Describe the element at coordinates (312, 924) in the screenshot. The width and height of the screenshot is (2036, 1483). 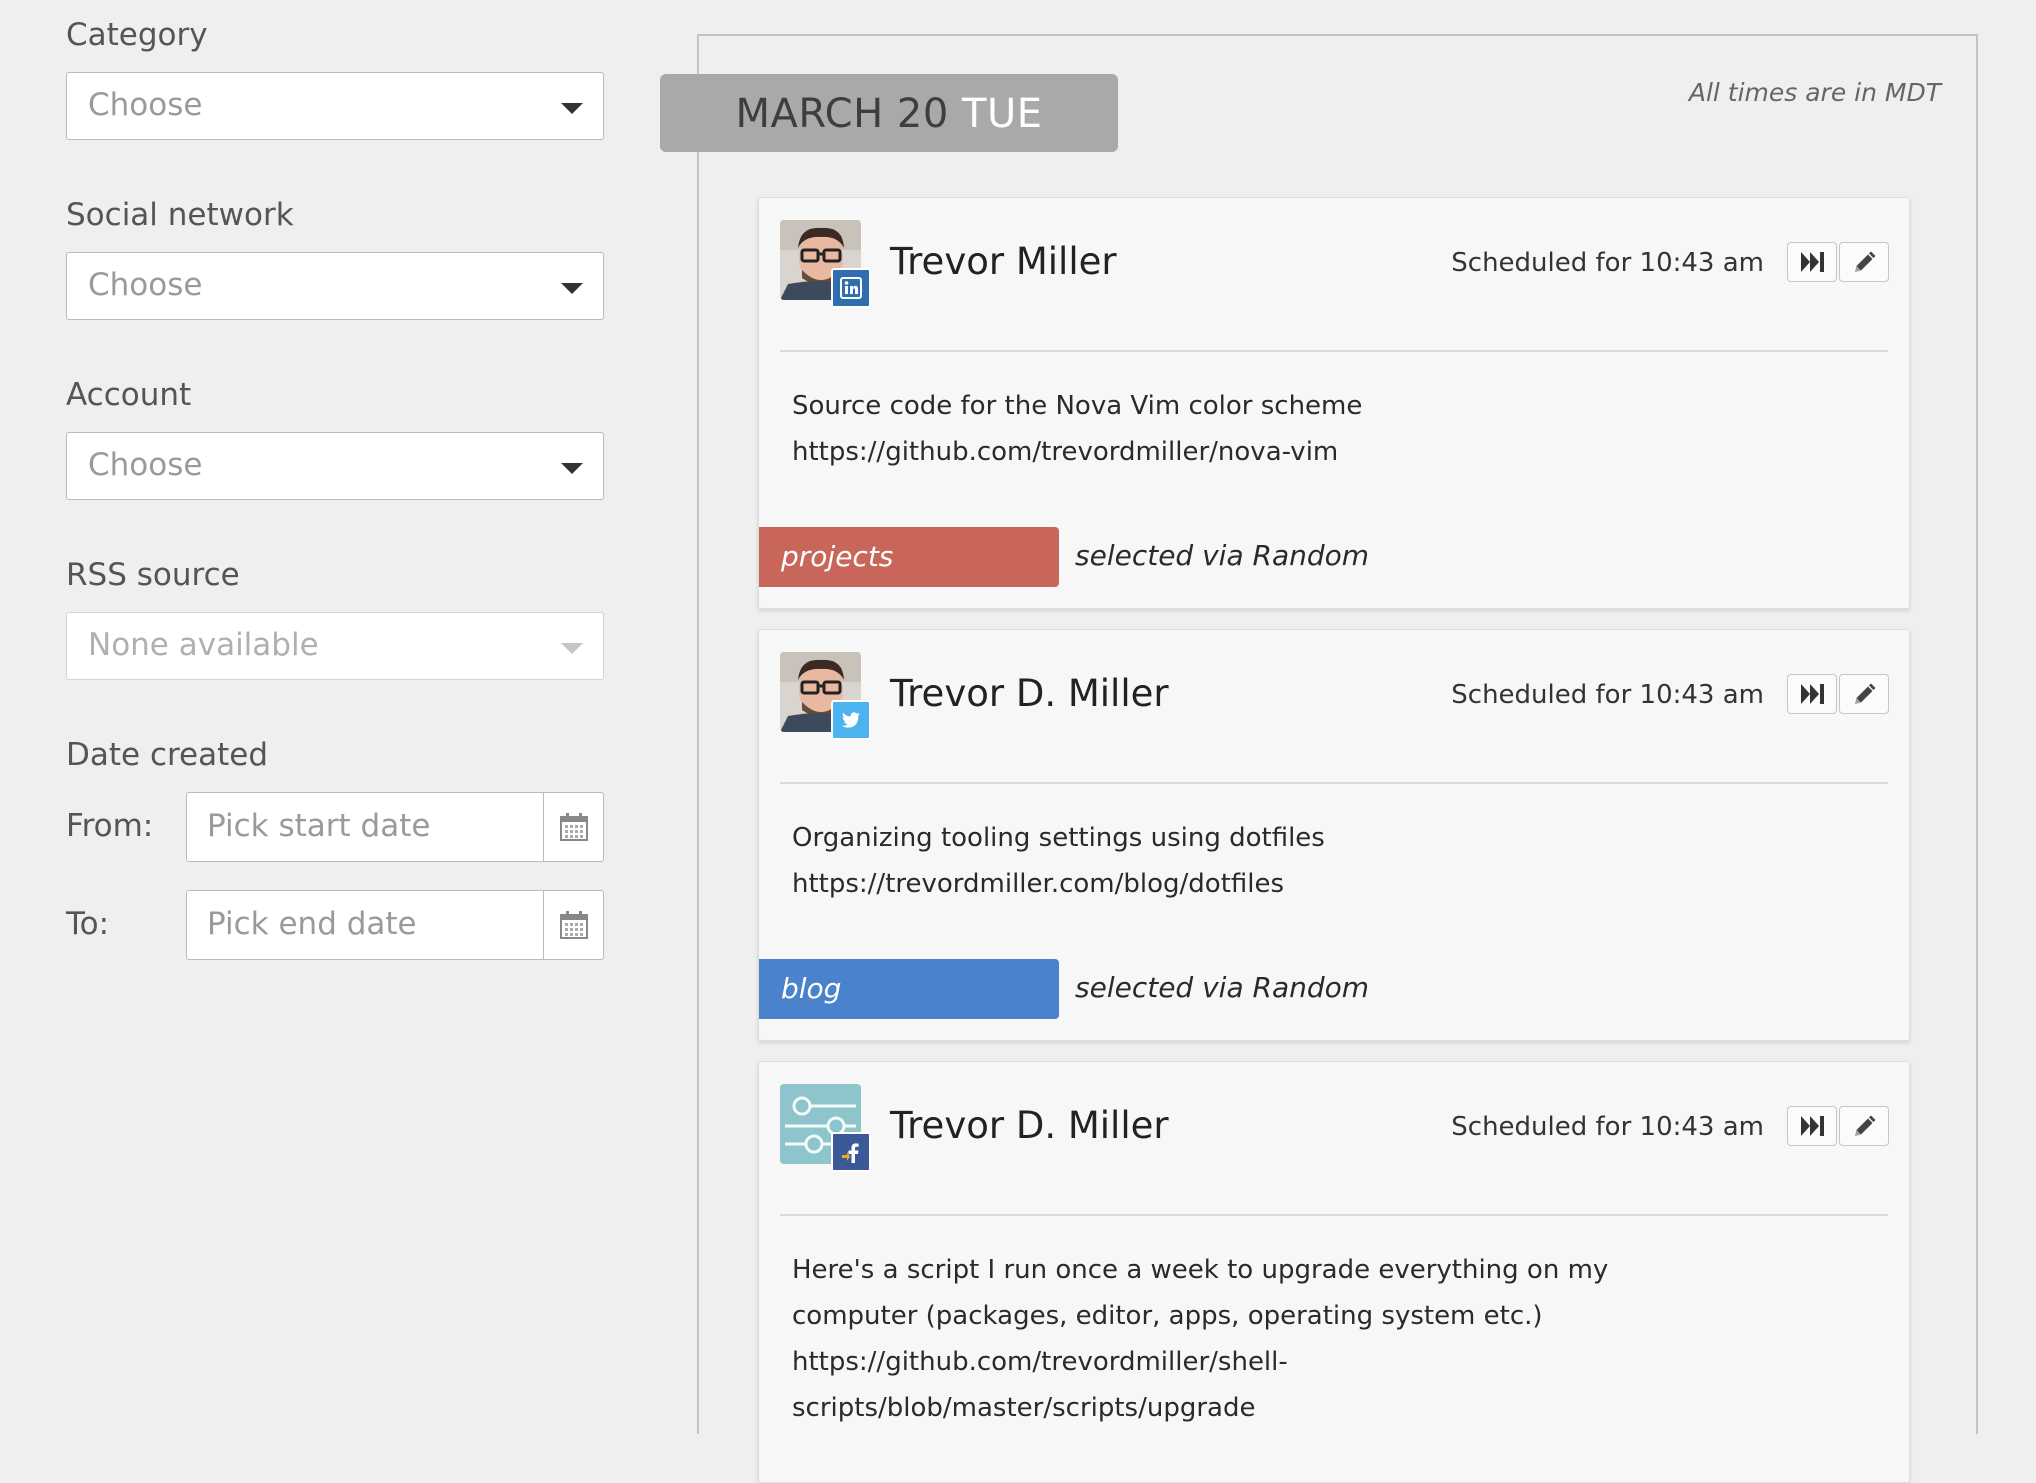
I see `end-date-placeholder: Pick end date` at that location.